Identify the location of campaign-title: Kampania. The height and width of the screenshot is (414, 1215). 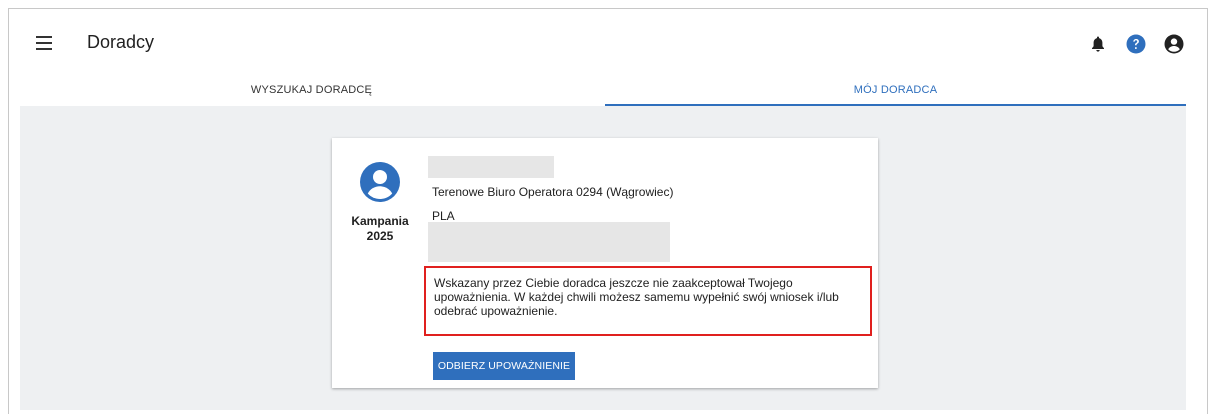
(380, 221).